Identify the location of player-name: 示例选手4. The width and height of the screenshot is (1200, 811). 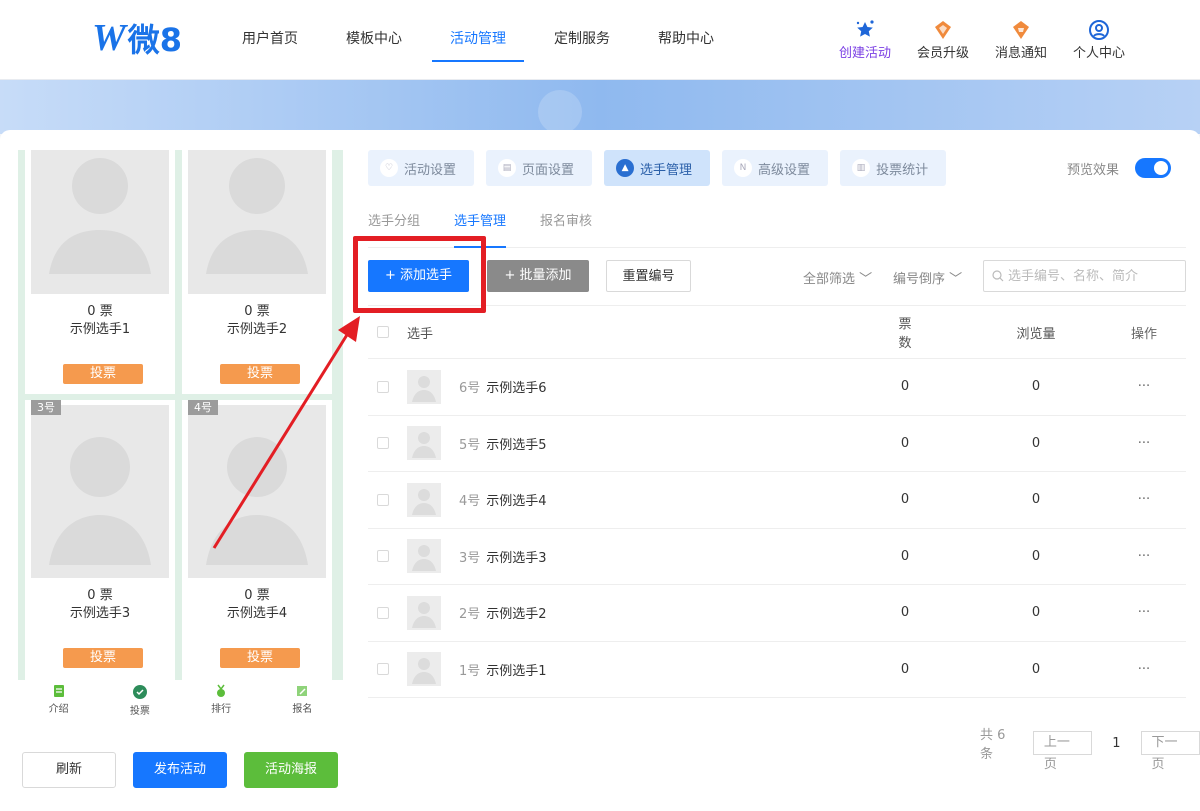
(516, 502).